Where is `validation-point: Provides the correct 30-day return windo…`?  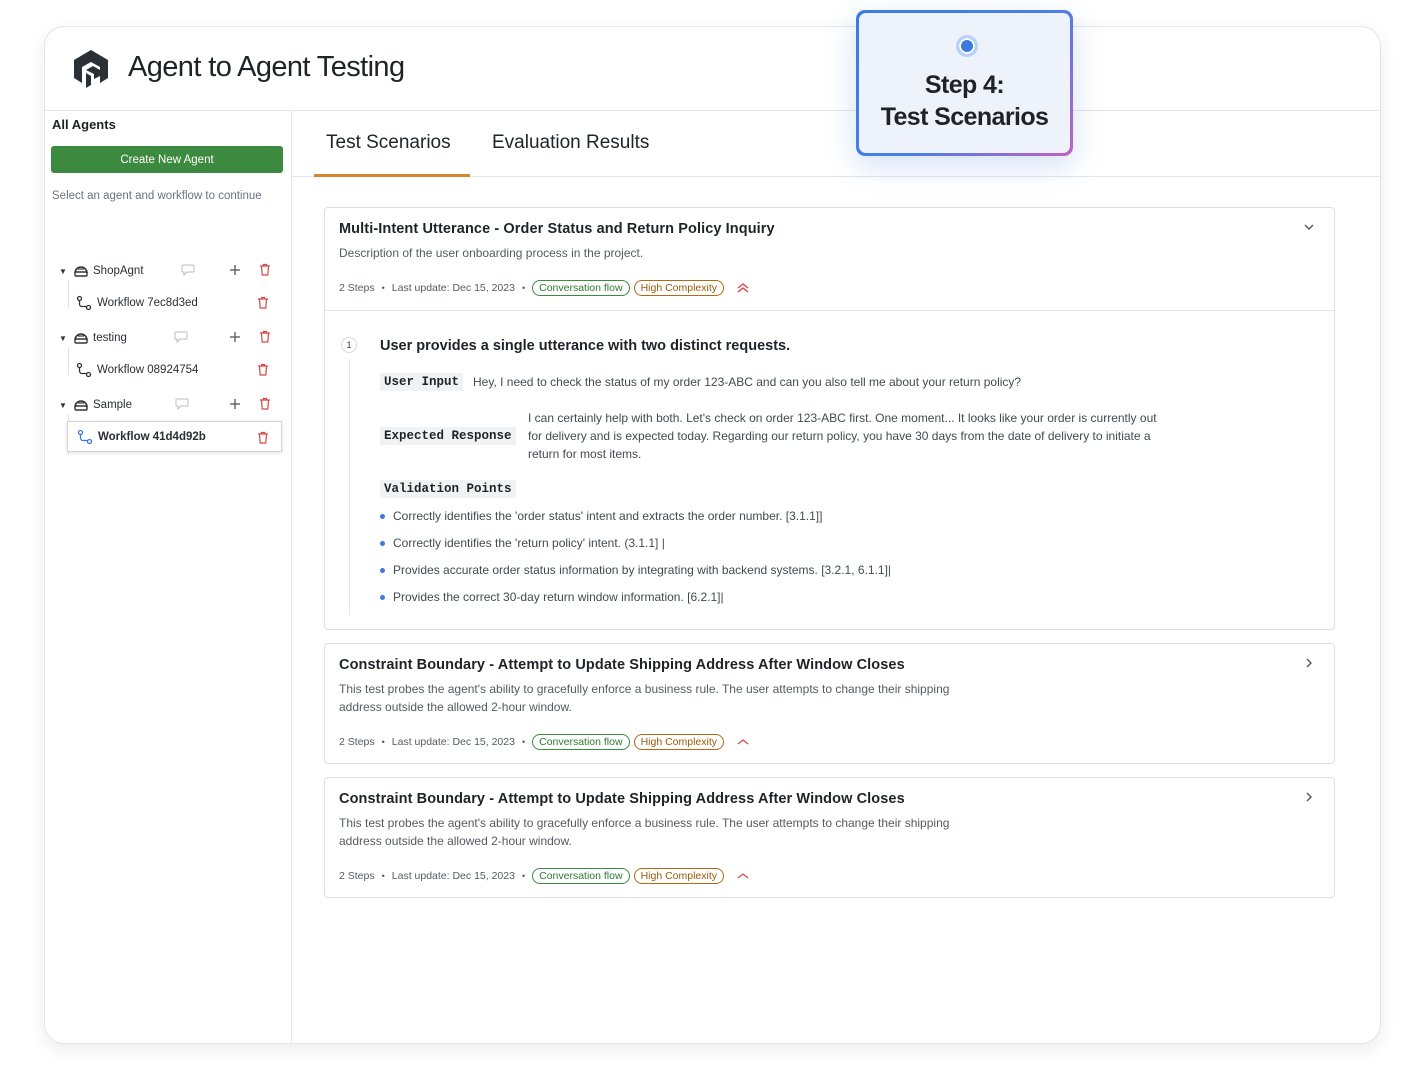
validation-point: Provides the correct 30-day return windo… is located at coordinates (552, 597).